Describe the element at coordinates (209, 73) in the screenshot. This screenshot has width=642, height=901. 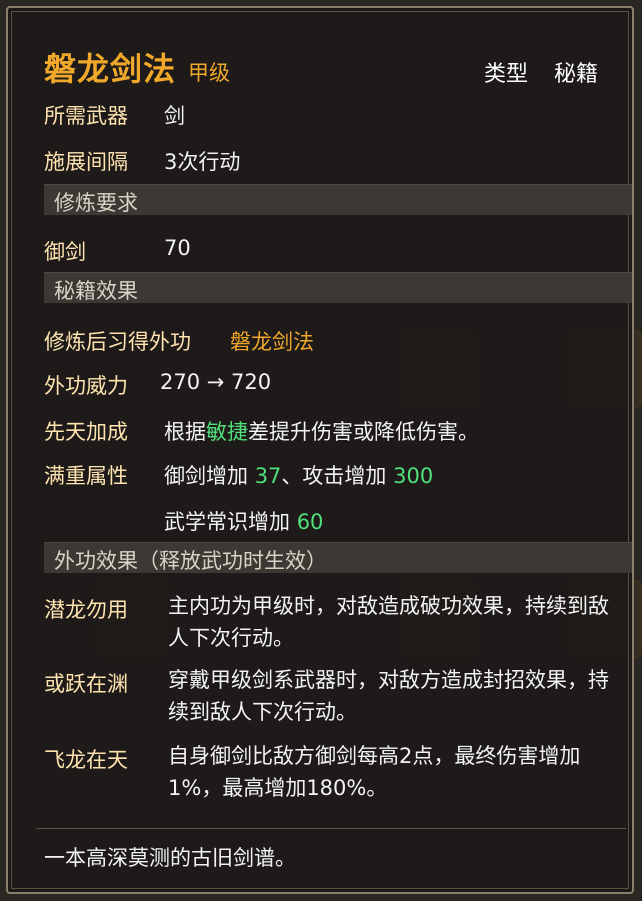
I see `skill-grade: 甲级` at that location.